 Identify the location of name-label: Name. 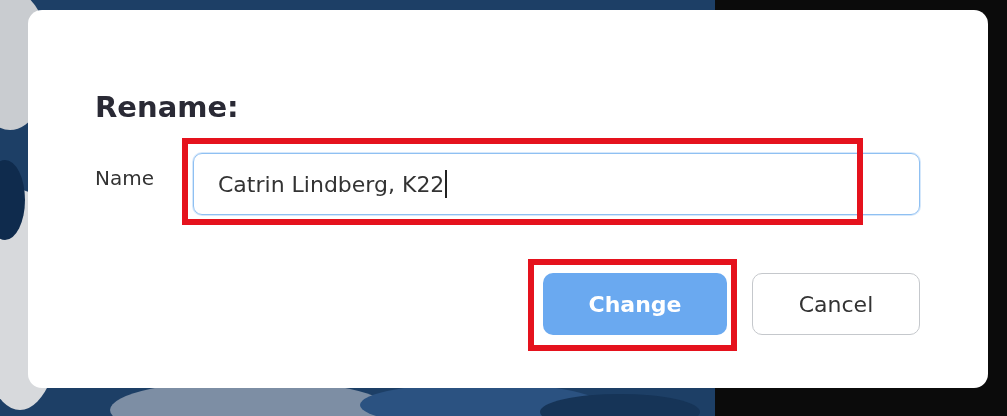
(125, 178).